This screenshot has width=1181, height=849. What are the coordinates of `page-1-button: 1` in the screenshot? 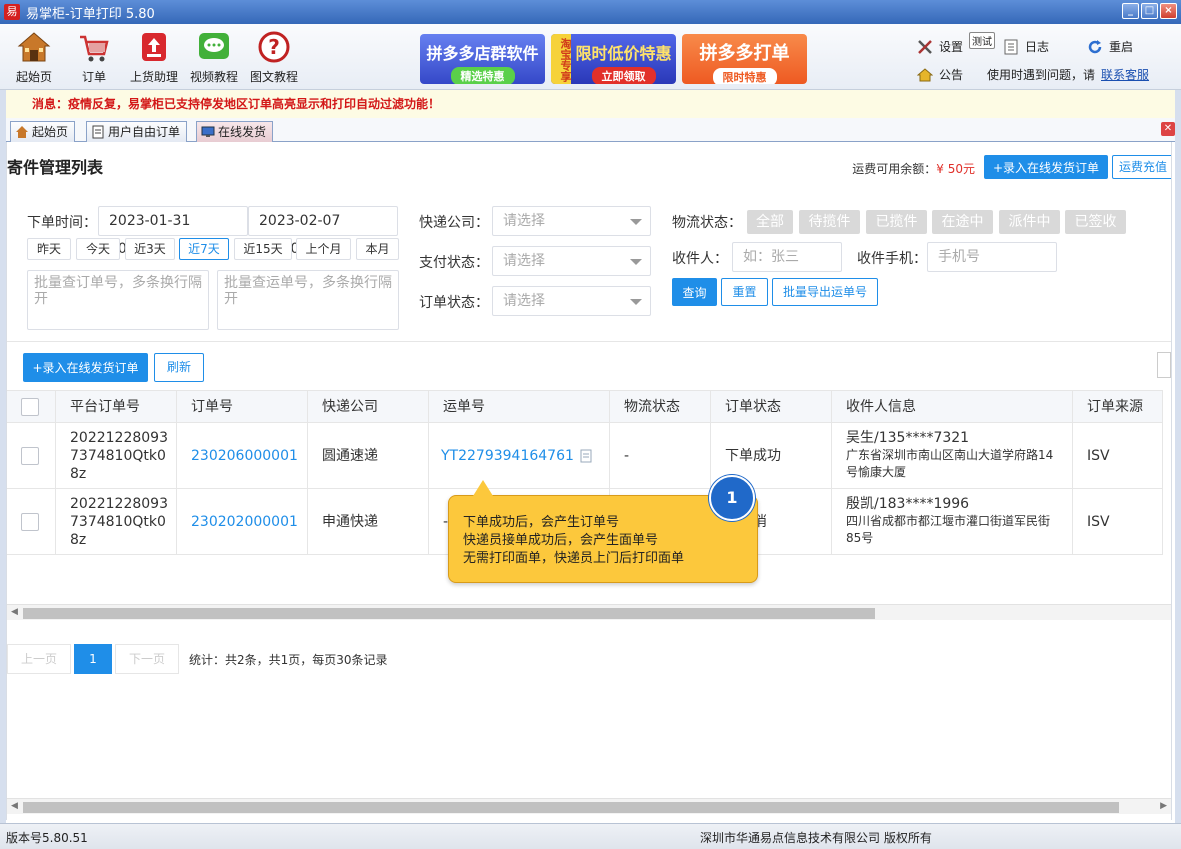 It's located at (93, 659).